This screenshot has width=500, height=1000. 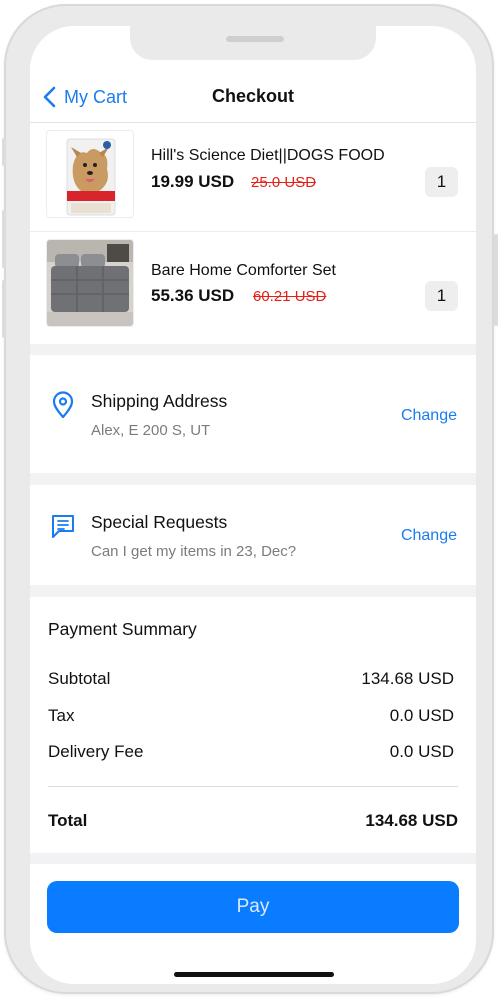 What do you see at coordinates (4, 309) in the screenshot?
I see `volume-down-button` at bounding box center [4, 309].